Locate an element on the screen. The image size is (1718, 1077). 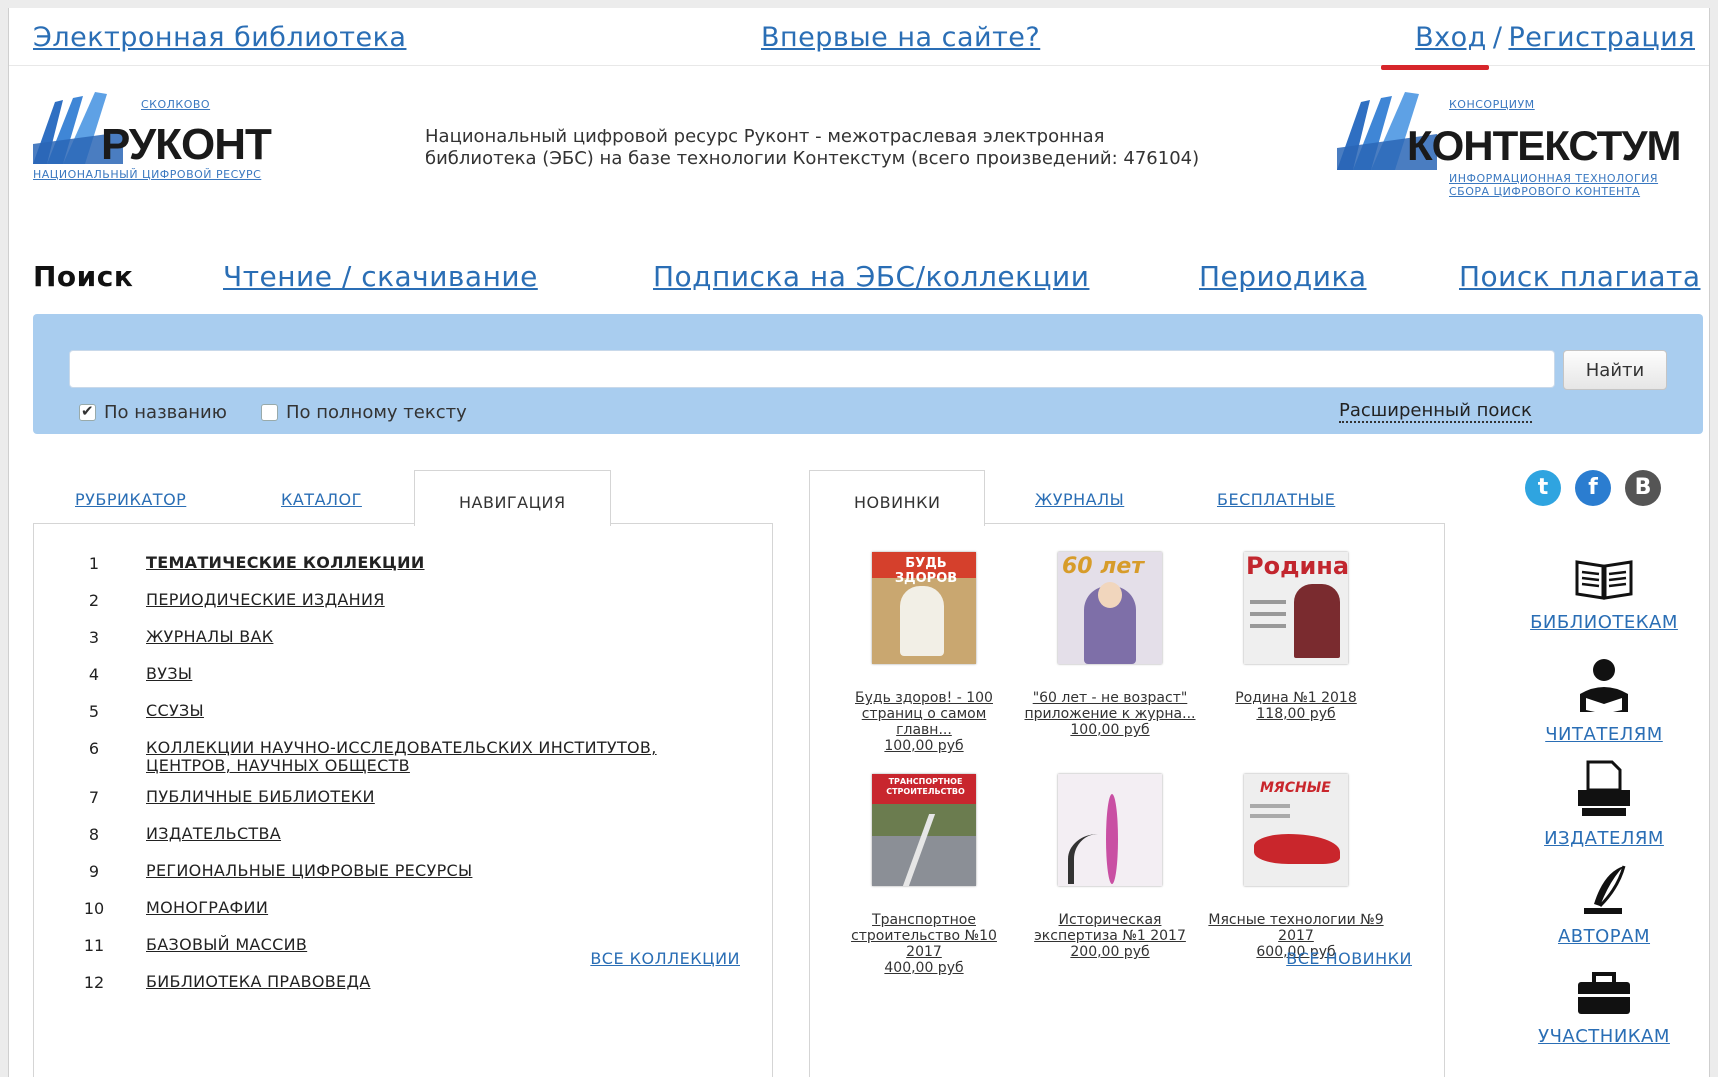
book-card: Родина Родина №1 2018 118,00 руб is located at coordinates (1296, 637).